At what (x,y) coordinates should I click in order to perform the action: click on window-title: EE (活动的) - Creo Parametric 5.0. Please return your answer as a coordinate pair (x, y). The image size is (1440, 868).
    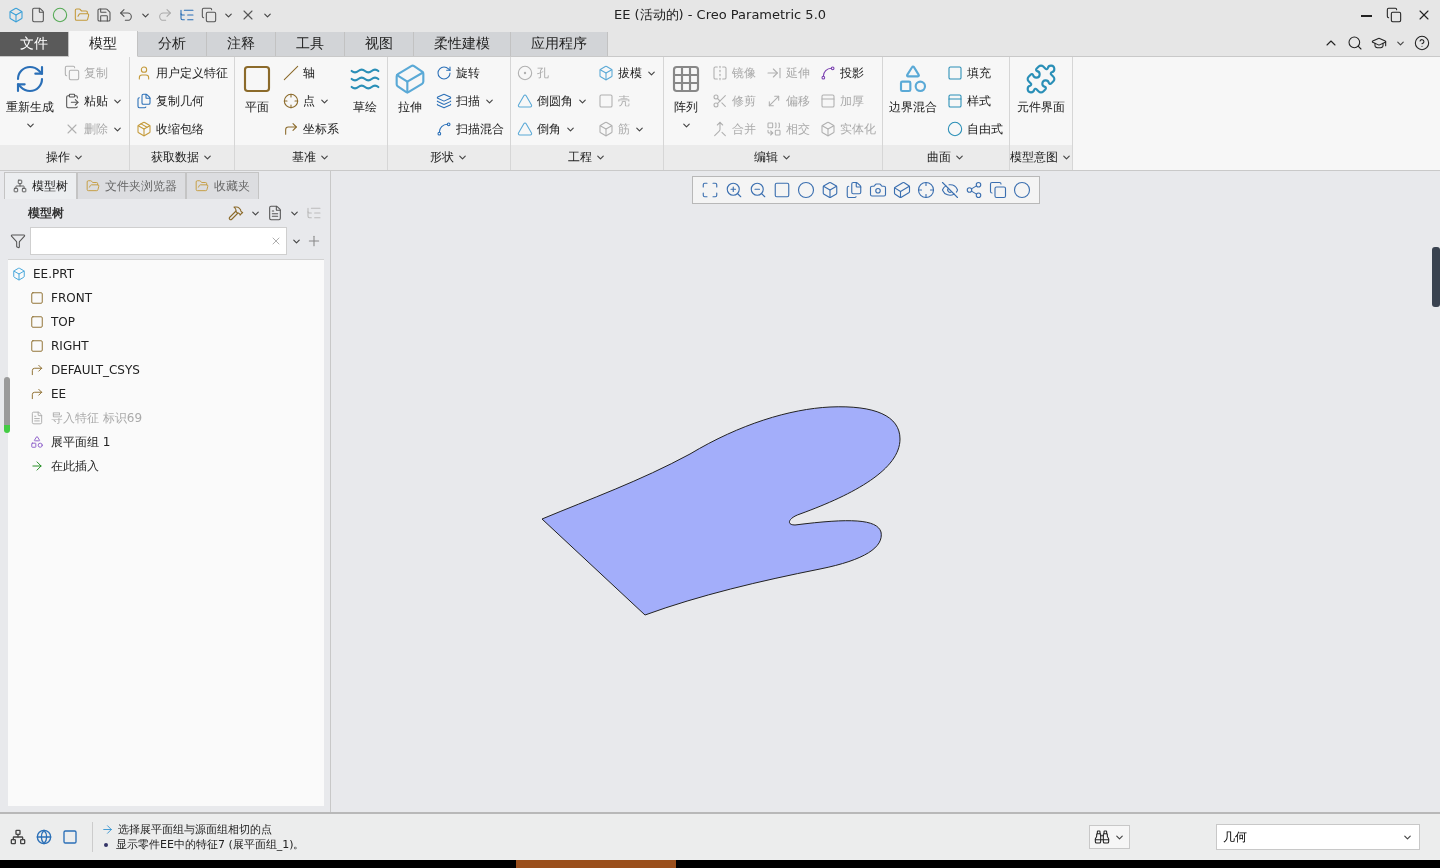
    Looking at the image, I should click on (720, 15).